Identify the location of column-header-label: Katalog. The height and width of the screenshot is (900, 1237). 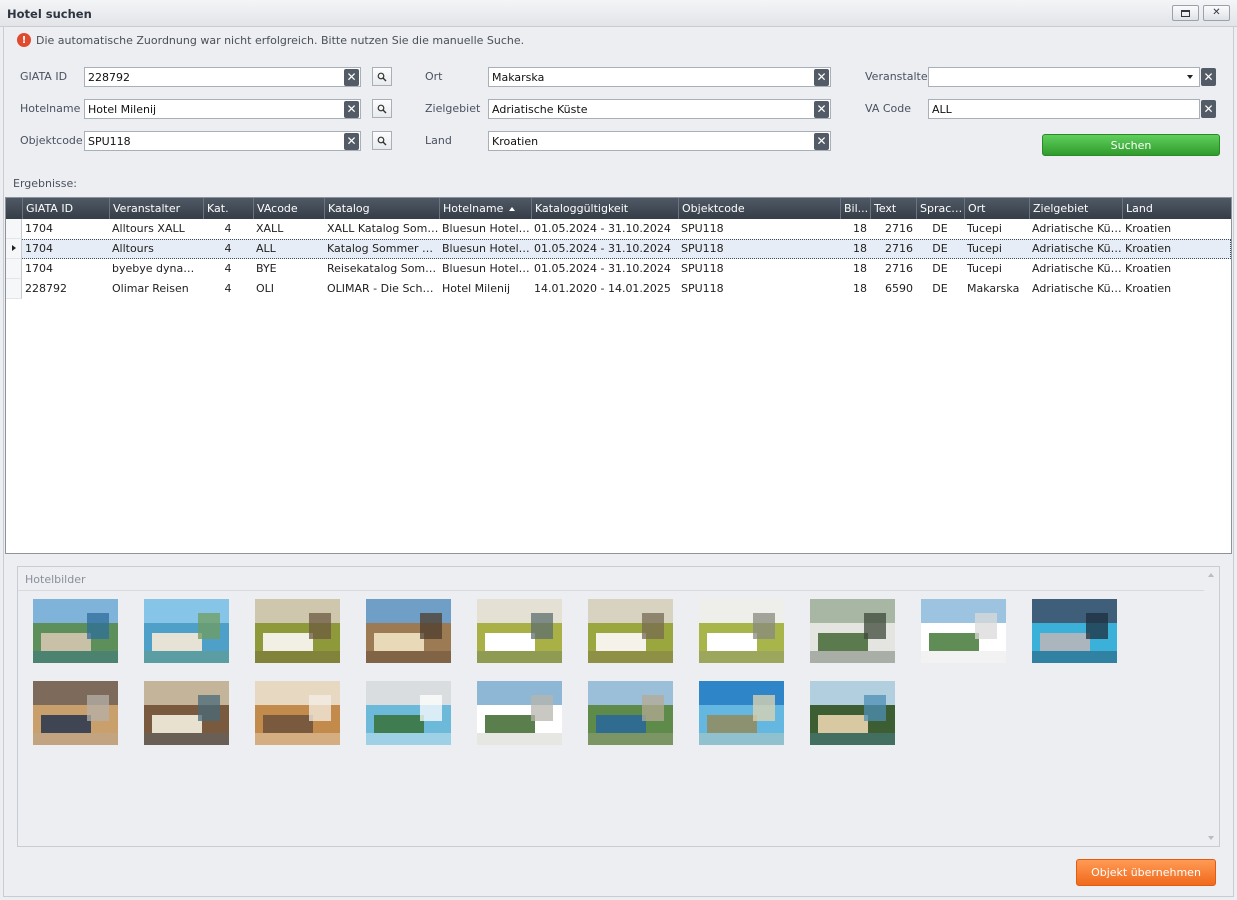
(349, 208).